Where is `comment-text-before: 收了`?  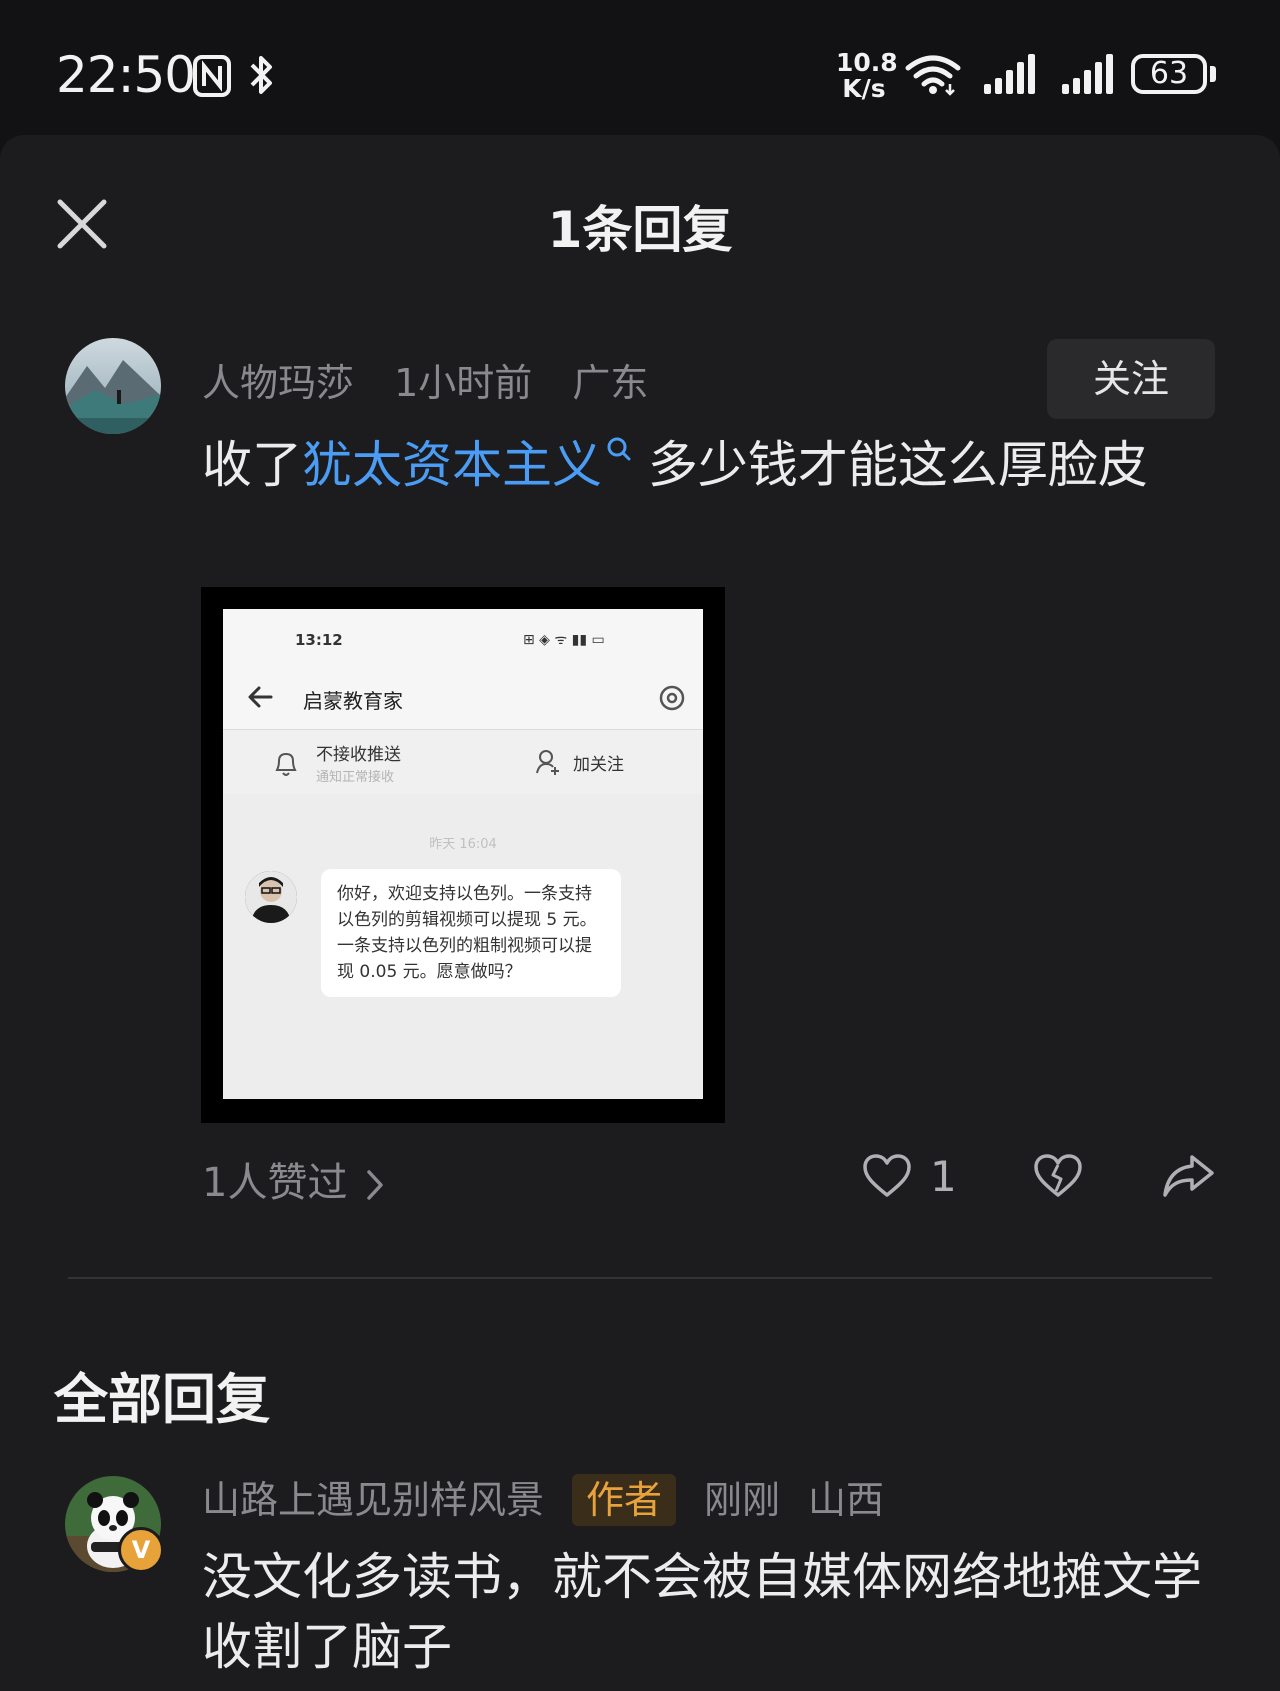
comment-text-before: 收了 is located at coordinates (252, 465).